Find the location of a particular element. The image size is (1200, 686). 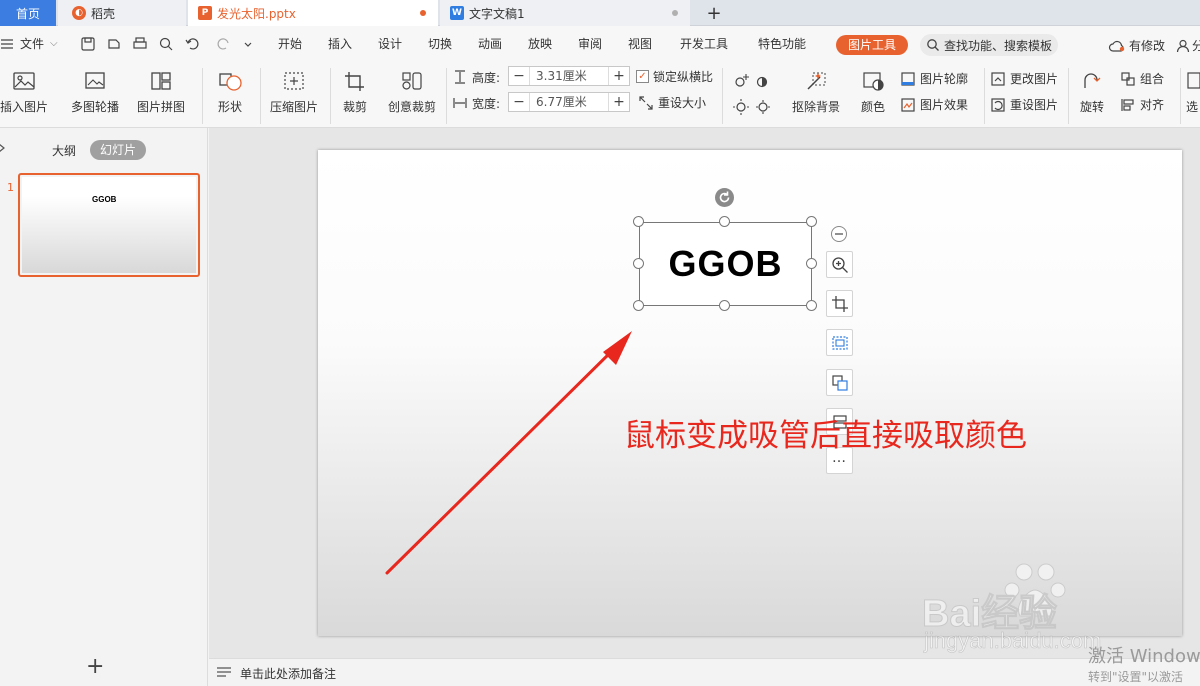

ribbon-separator is located at coordinates (984, 96).